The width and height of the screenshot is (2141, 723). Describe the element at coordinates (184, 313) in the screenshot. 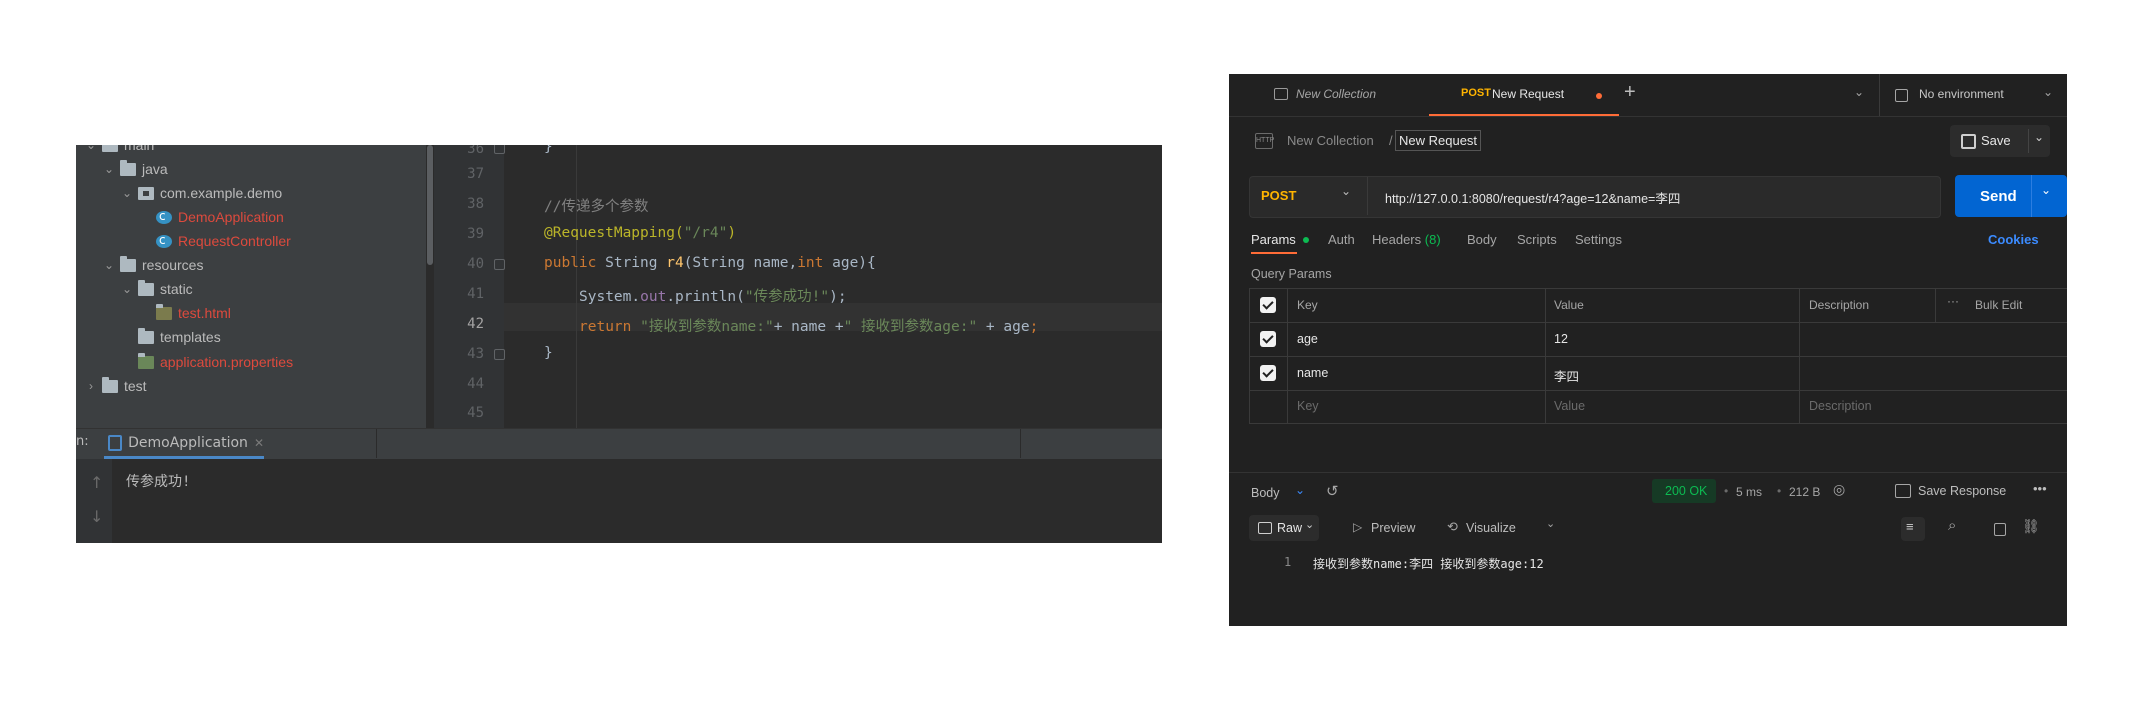

I see `tree-item: test.html` at that location.